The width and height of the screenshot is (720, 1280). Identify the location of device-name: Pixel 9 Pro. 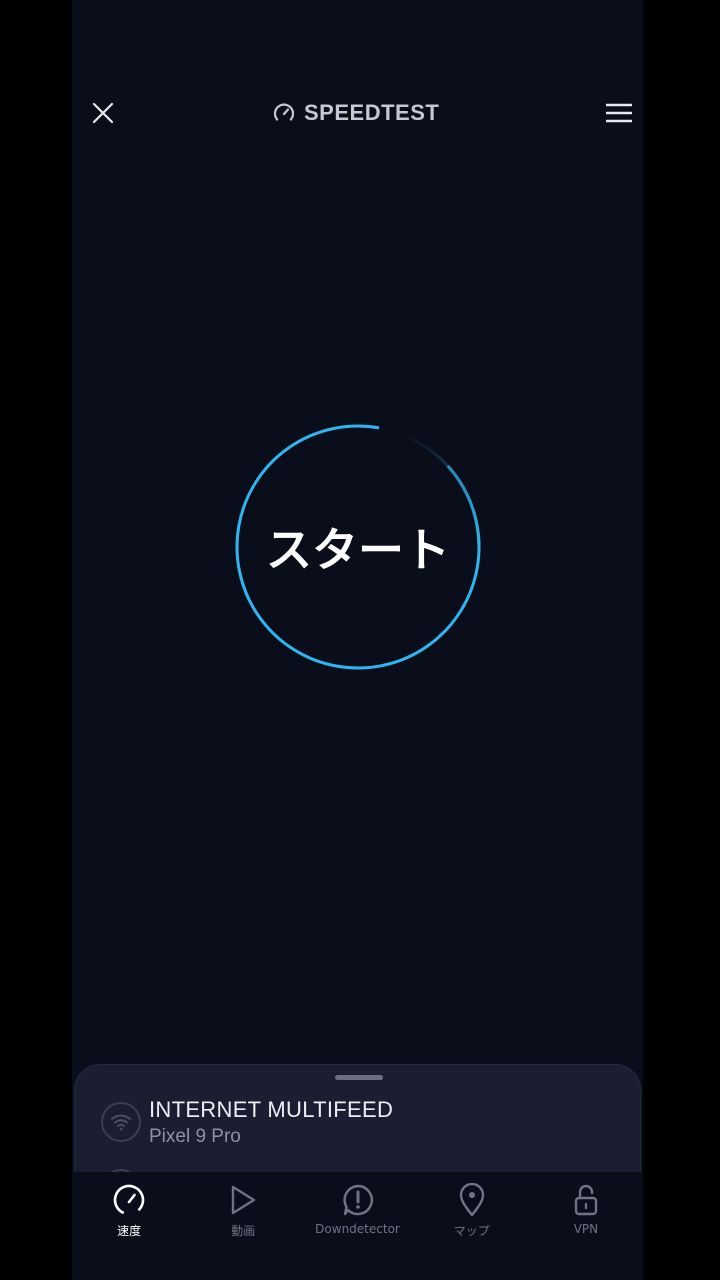
(195, 1136).